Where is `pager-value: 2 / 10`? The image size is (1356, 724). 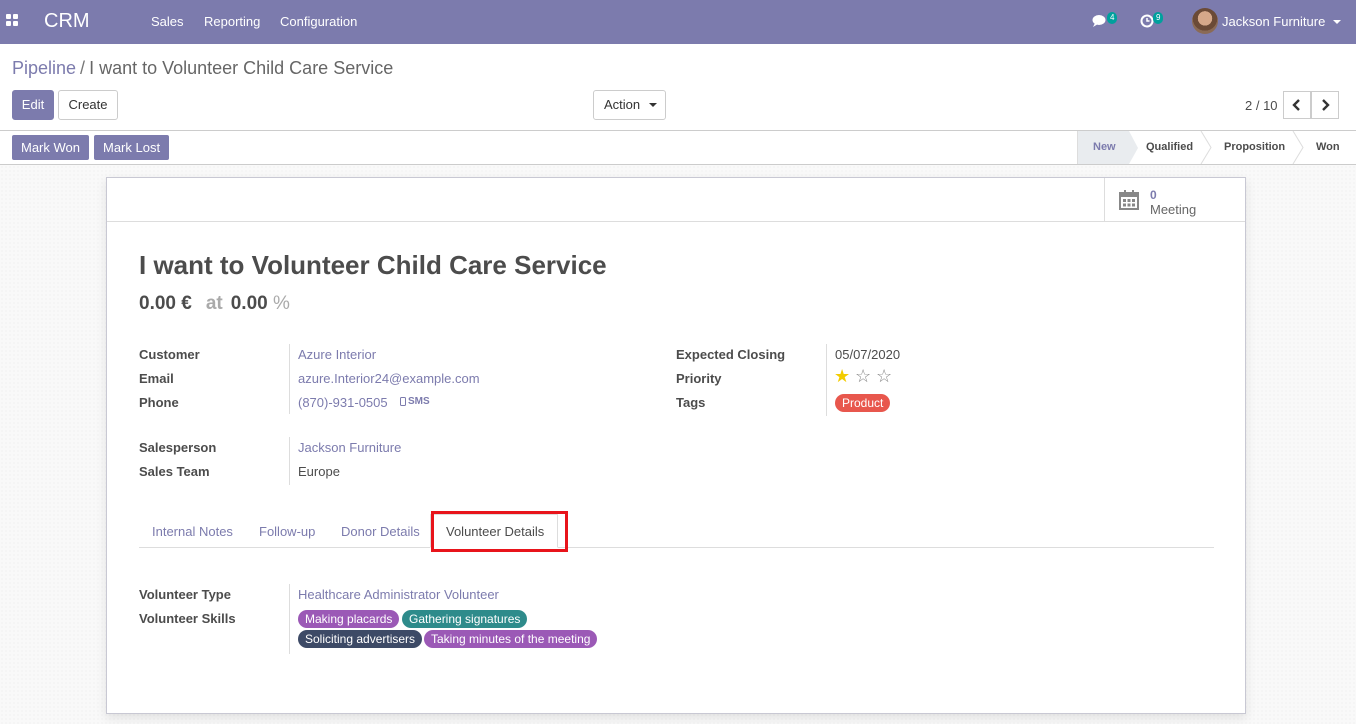 pager-value: 2 / 10 is located at coordinates (1261, 105).